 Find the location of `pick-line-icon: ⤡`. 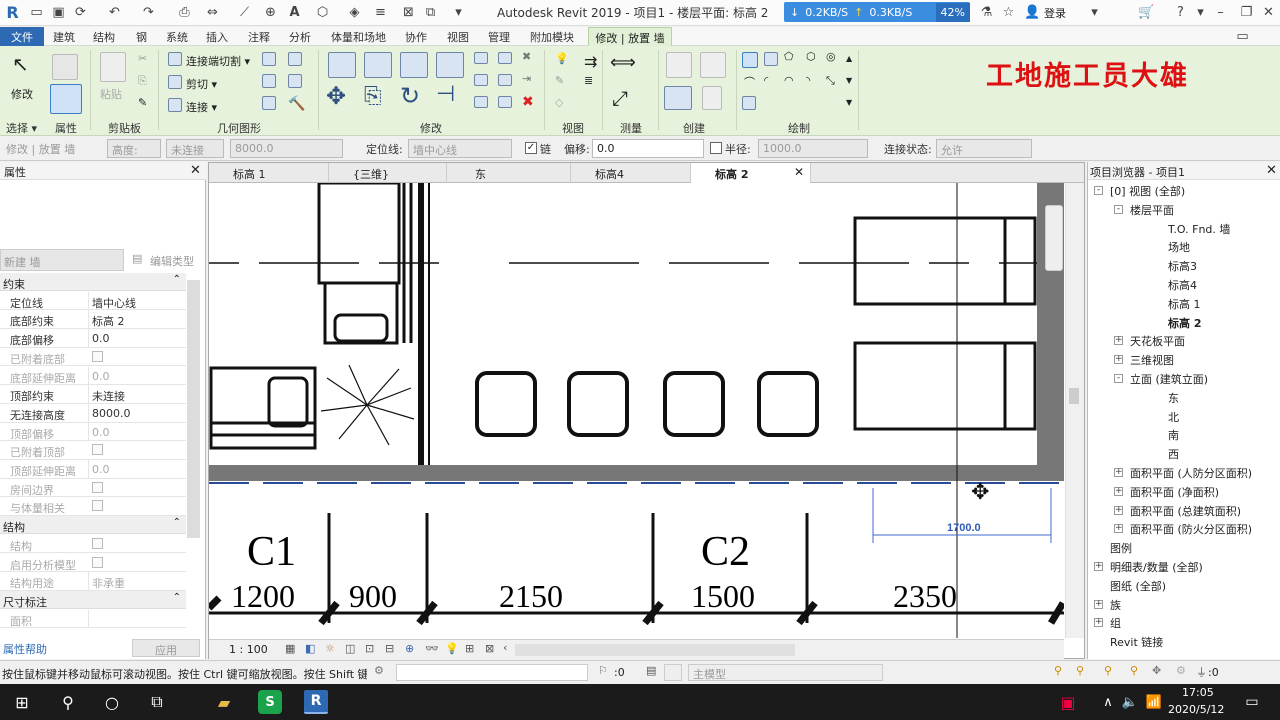

pick-line-icon: ⤡ is located at coordinates (830, 81).